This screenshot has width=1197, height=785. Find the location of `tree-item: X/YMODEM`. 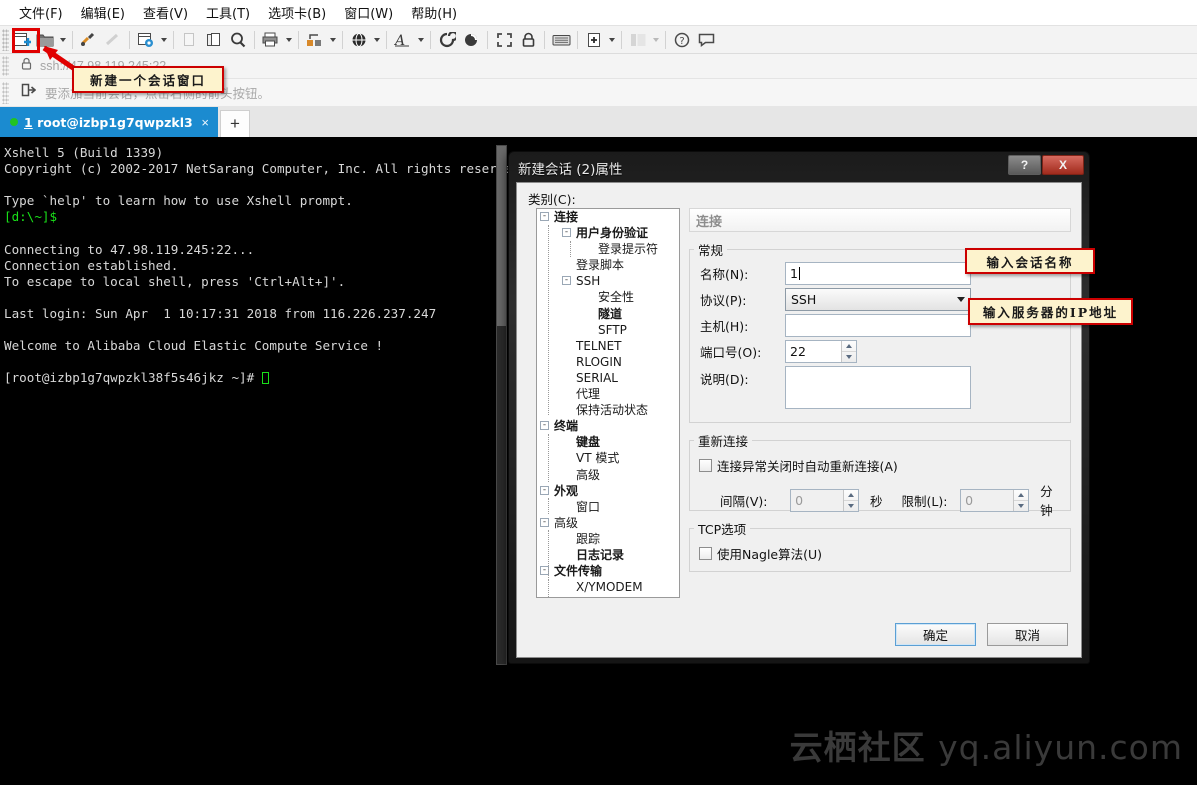

tree-item: X/YMODEM is located at coordinates (608, 587).